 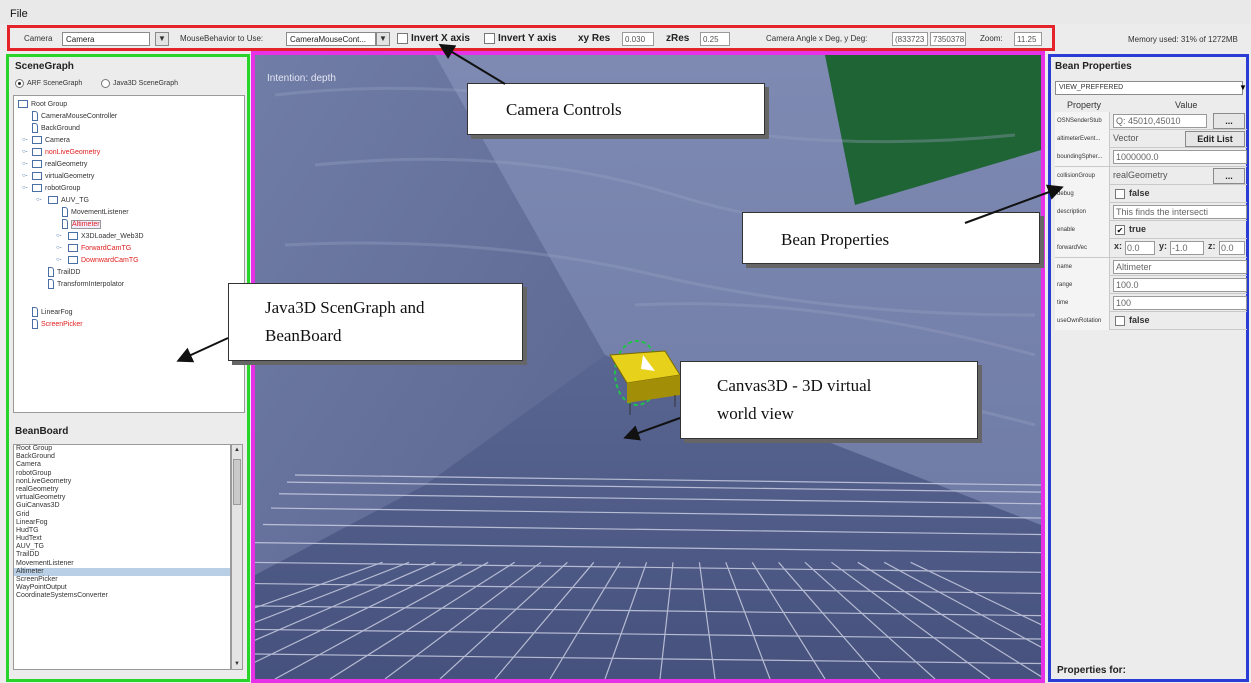 What do you see at coordinates (106, 39) in the screenshot?
I see `camera-select: Camera` at bounding box center [106, 39].